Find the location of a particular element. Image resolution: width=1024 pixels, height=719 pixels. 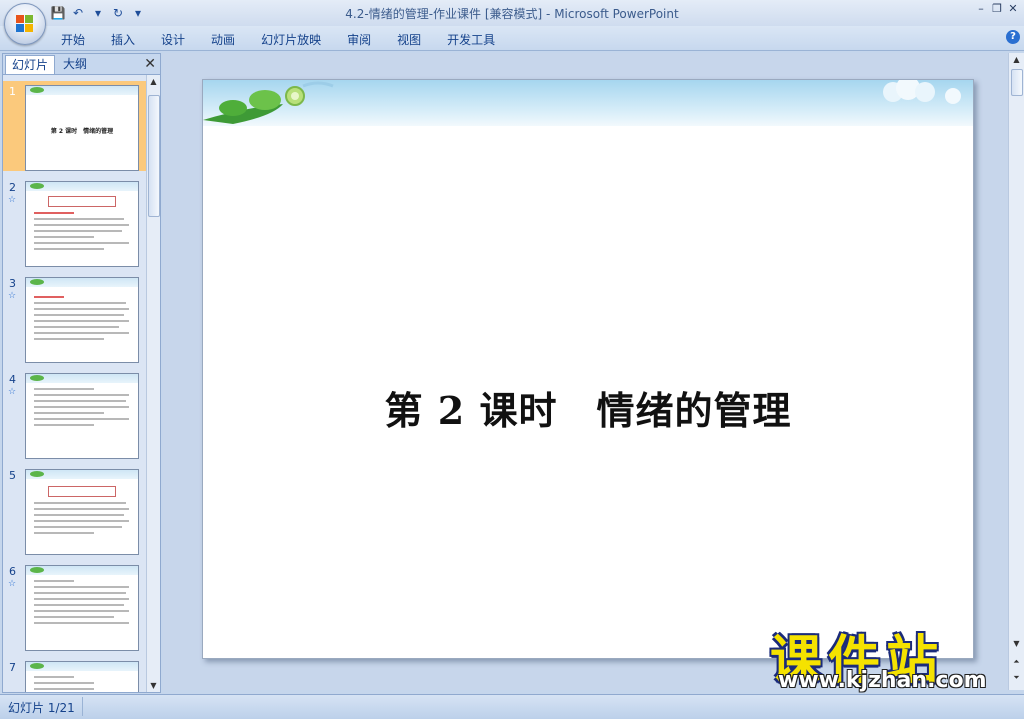

restore-button: ❐ is located at coordinates (997, 9).